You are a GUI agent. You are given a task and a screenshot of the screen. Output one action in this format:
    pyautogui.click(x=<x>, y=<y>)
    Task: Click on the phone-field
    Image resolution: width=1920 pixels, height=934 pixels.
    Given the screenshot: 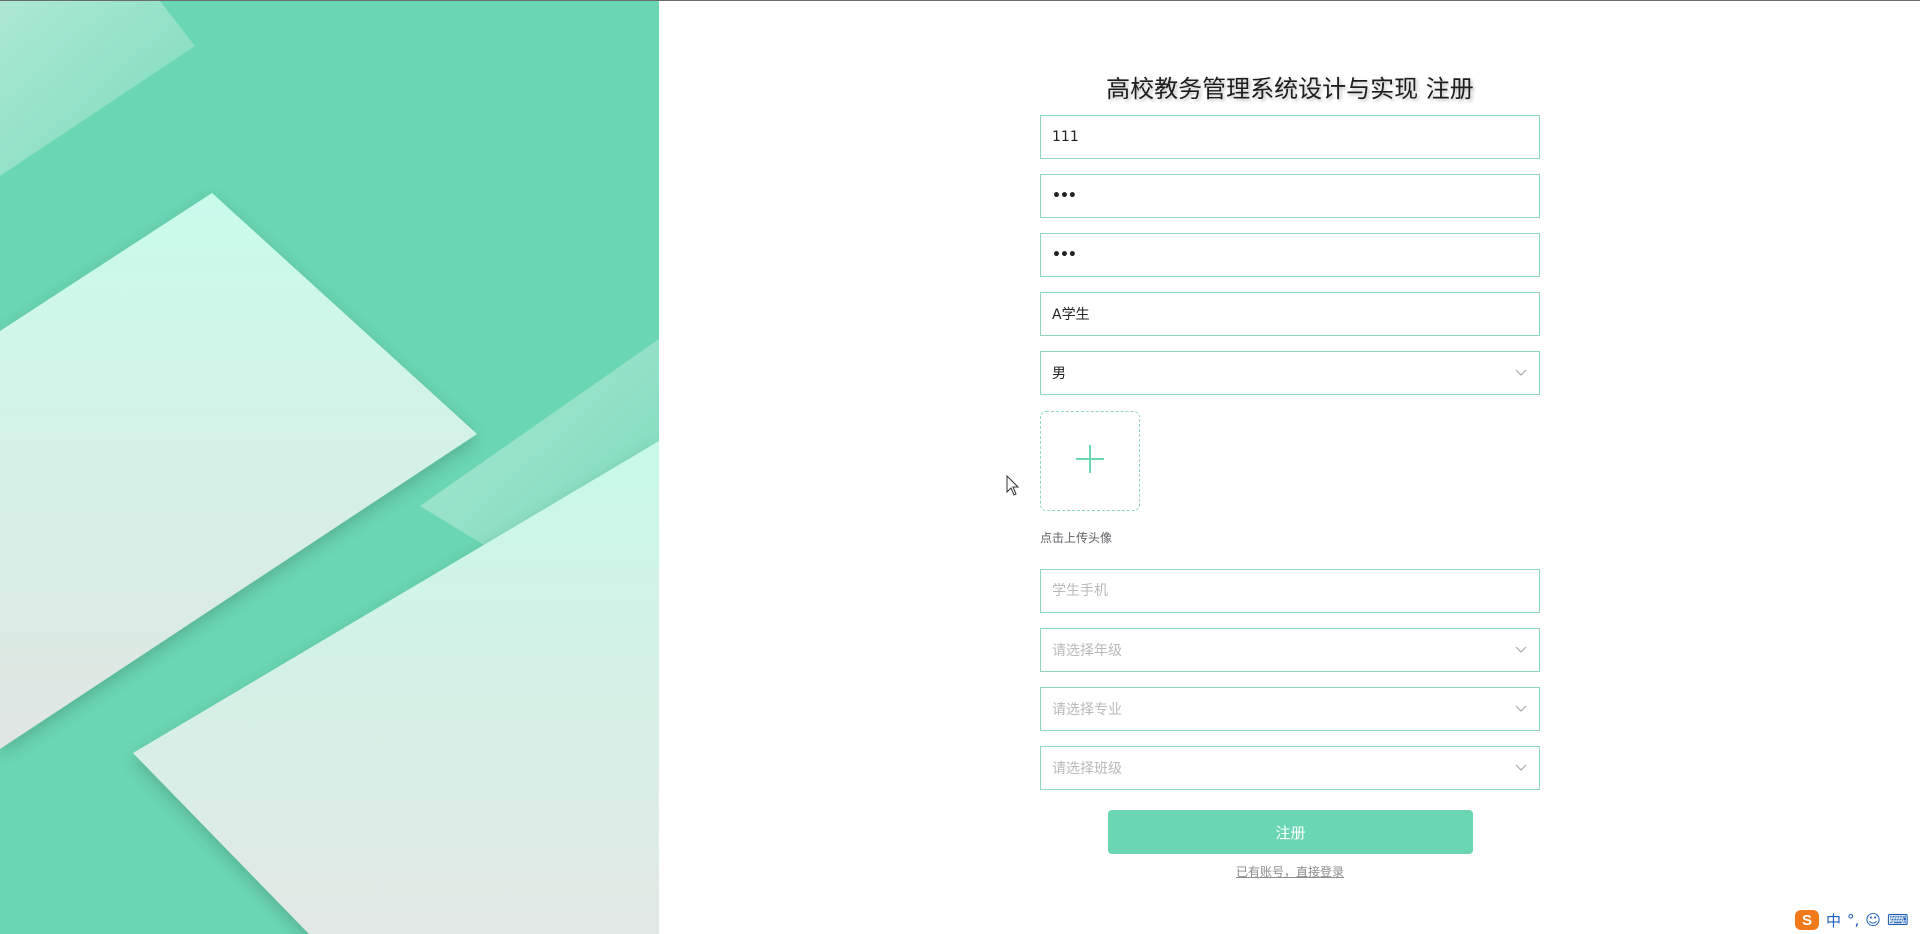 What is the action you would take?
    pyautogui.click(x=1290, y=591)
    